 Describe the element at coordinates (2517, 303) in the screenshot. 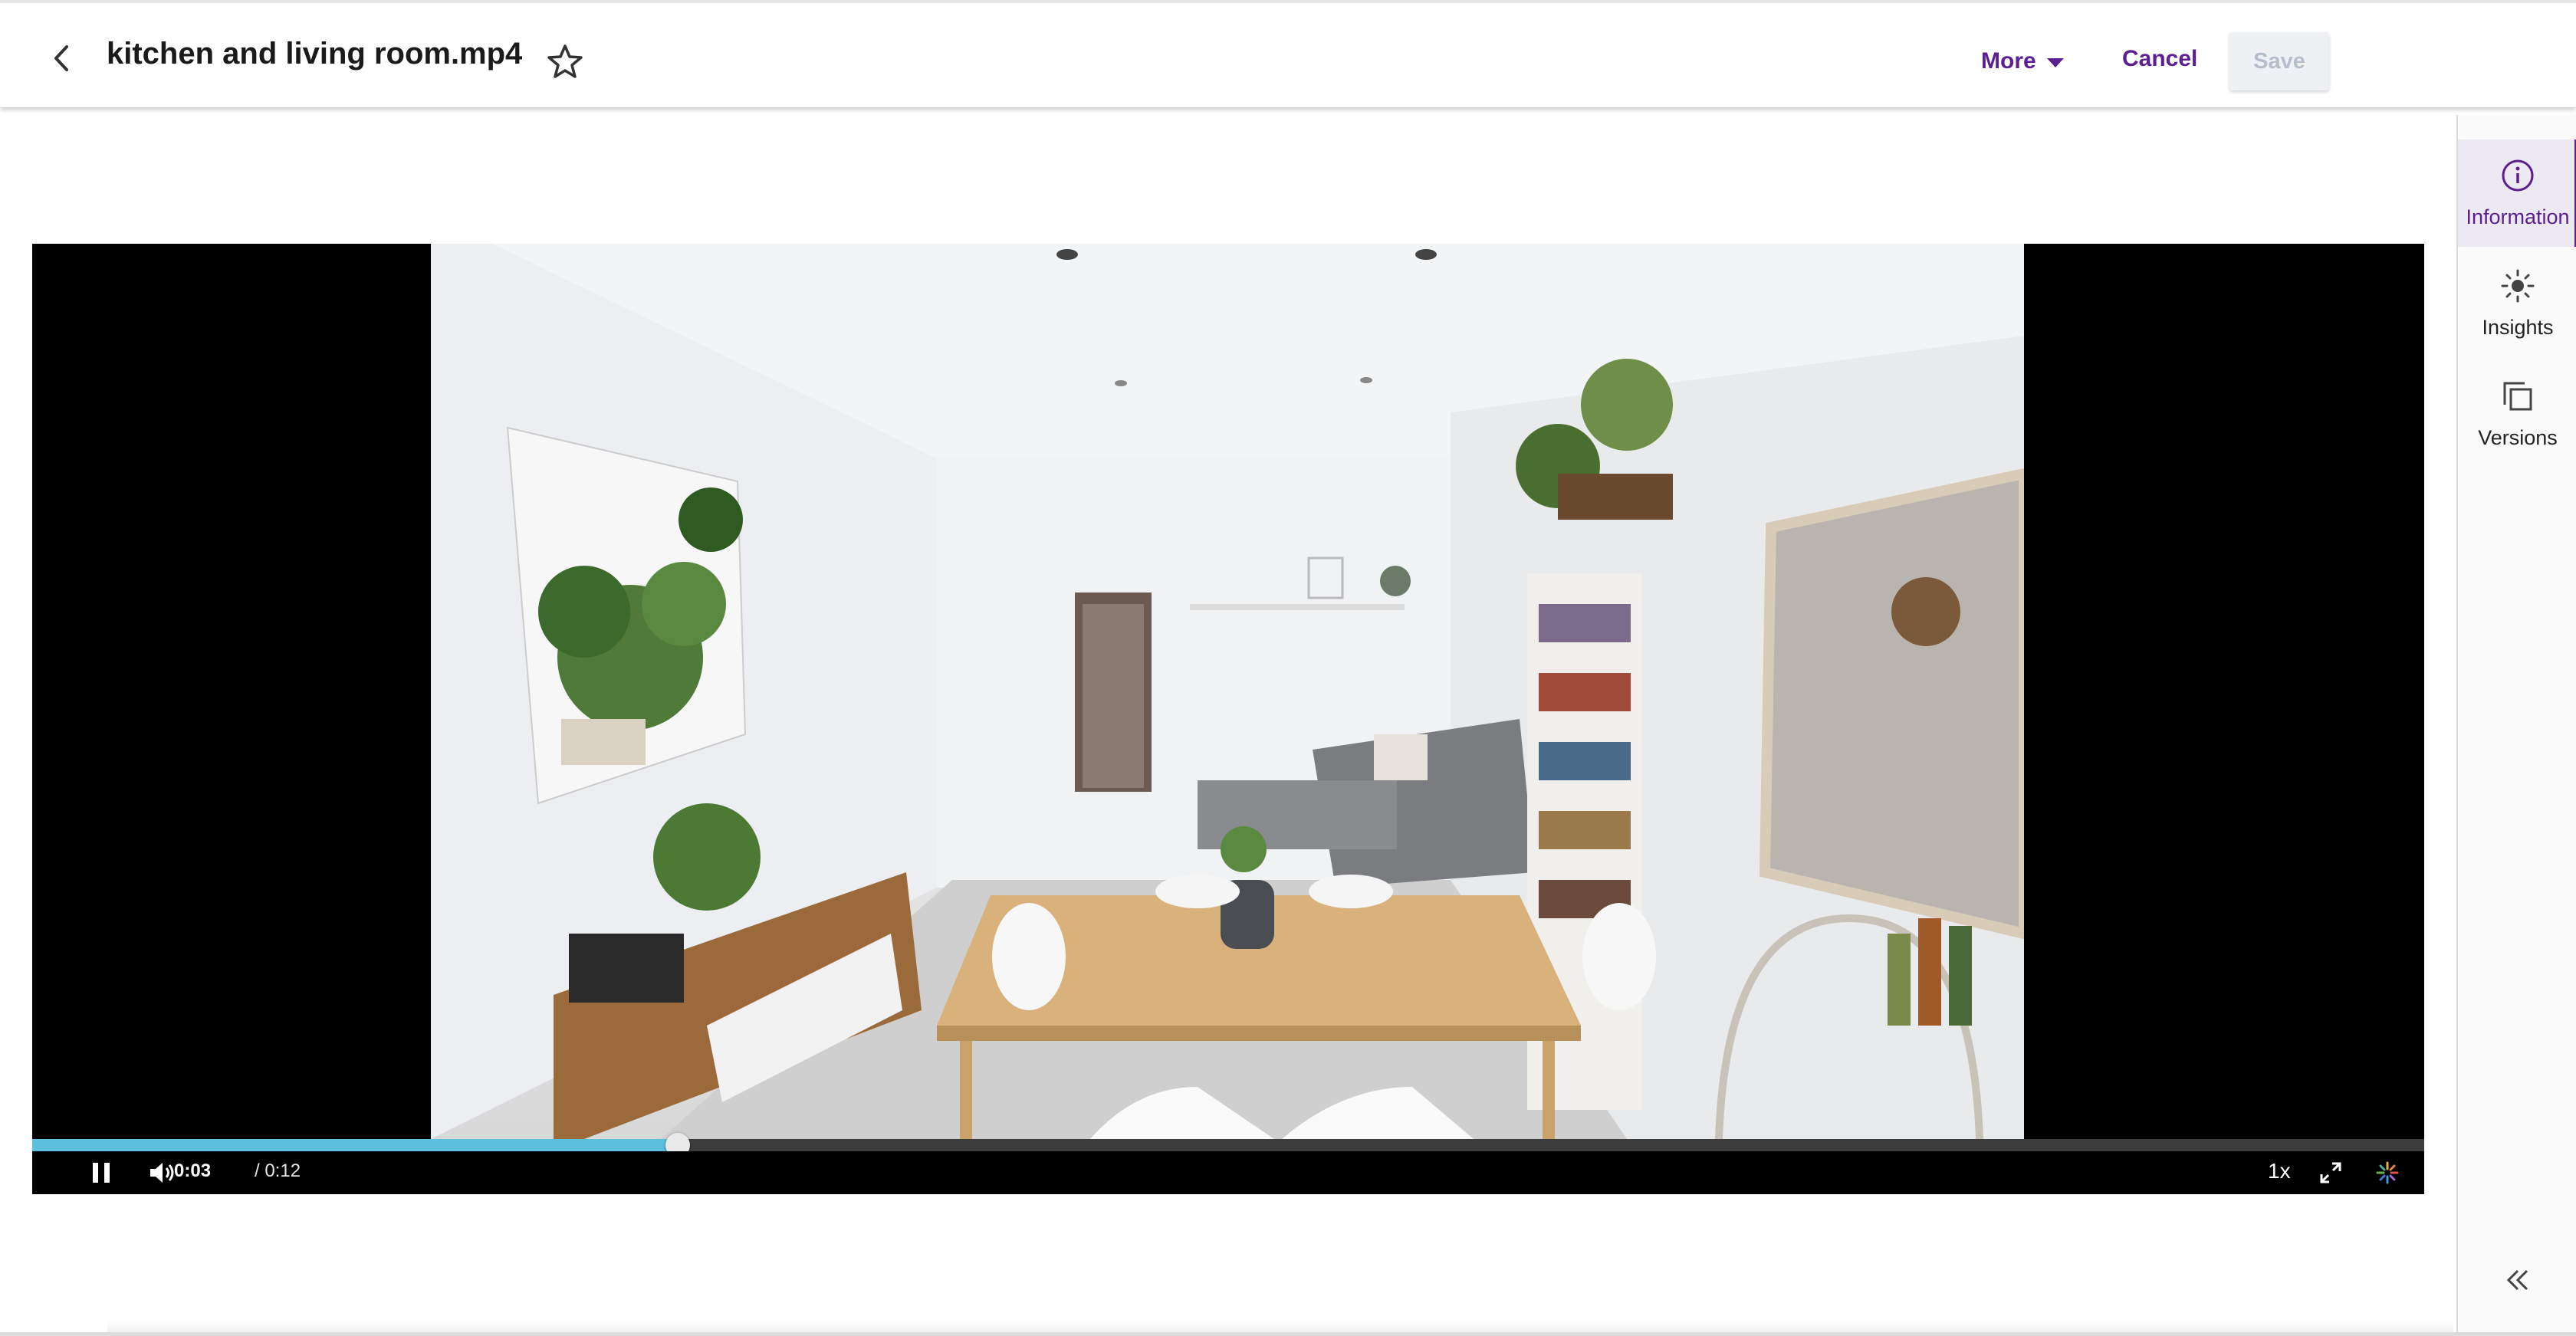

I see `tab-insights: Insights` at that location.